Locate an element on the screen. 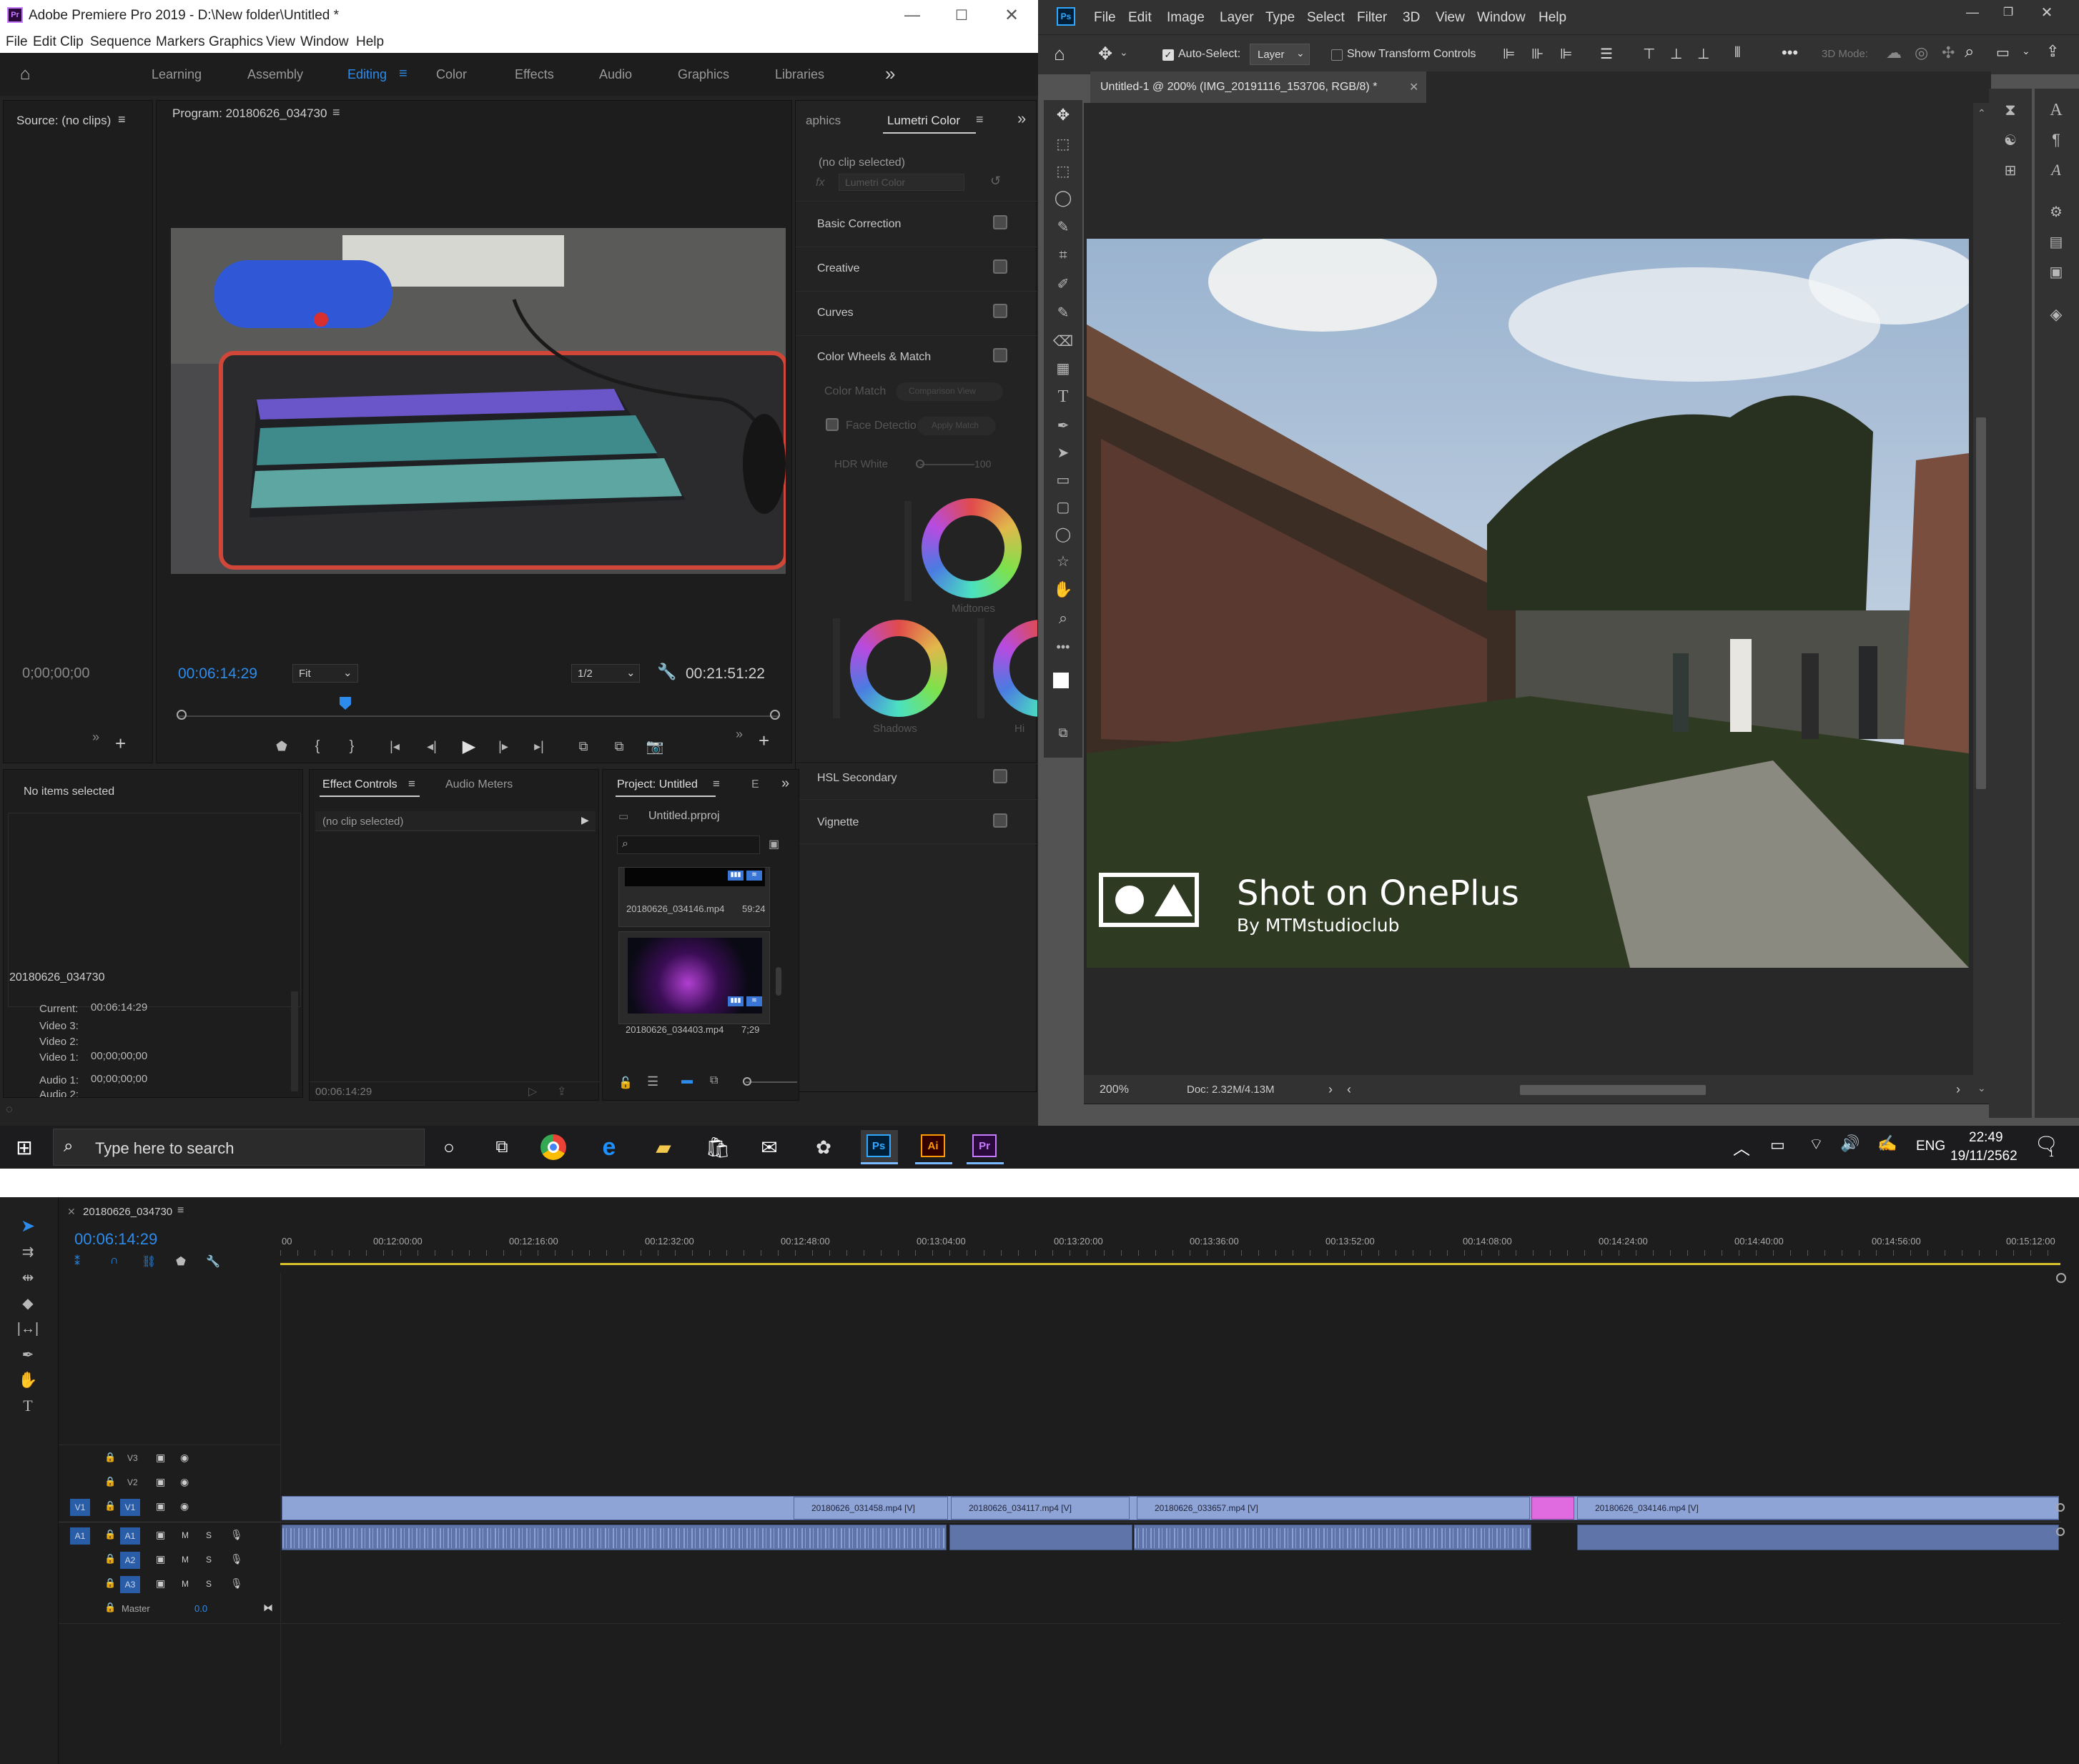 This screenshot has width=2079, height=1764. chevron-down-icon: ⌄ is located at coordinates (1124, 53).